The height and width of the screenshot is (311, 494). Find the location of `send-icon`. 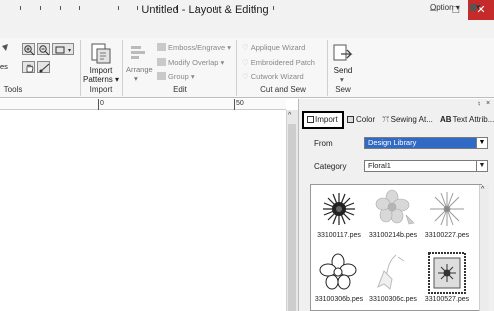

send-icon is located at coordinates (343, 54).